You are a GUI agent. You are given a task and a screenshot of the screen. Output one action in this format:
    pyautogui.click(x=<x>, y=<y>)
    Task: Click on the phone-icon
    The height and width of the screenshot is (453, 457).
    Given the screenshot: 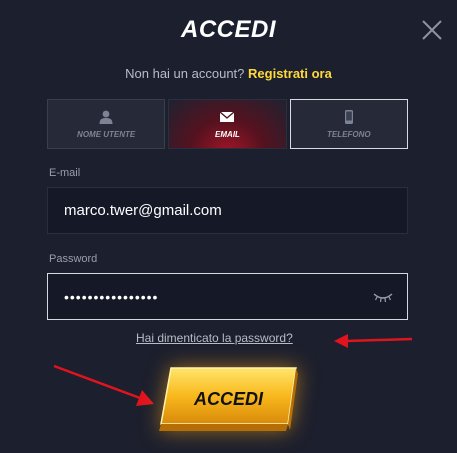 What is the action you would take?
    pyautogui.click(x=348, y=116)
    